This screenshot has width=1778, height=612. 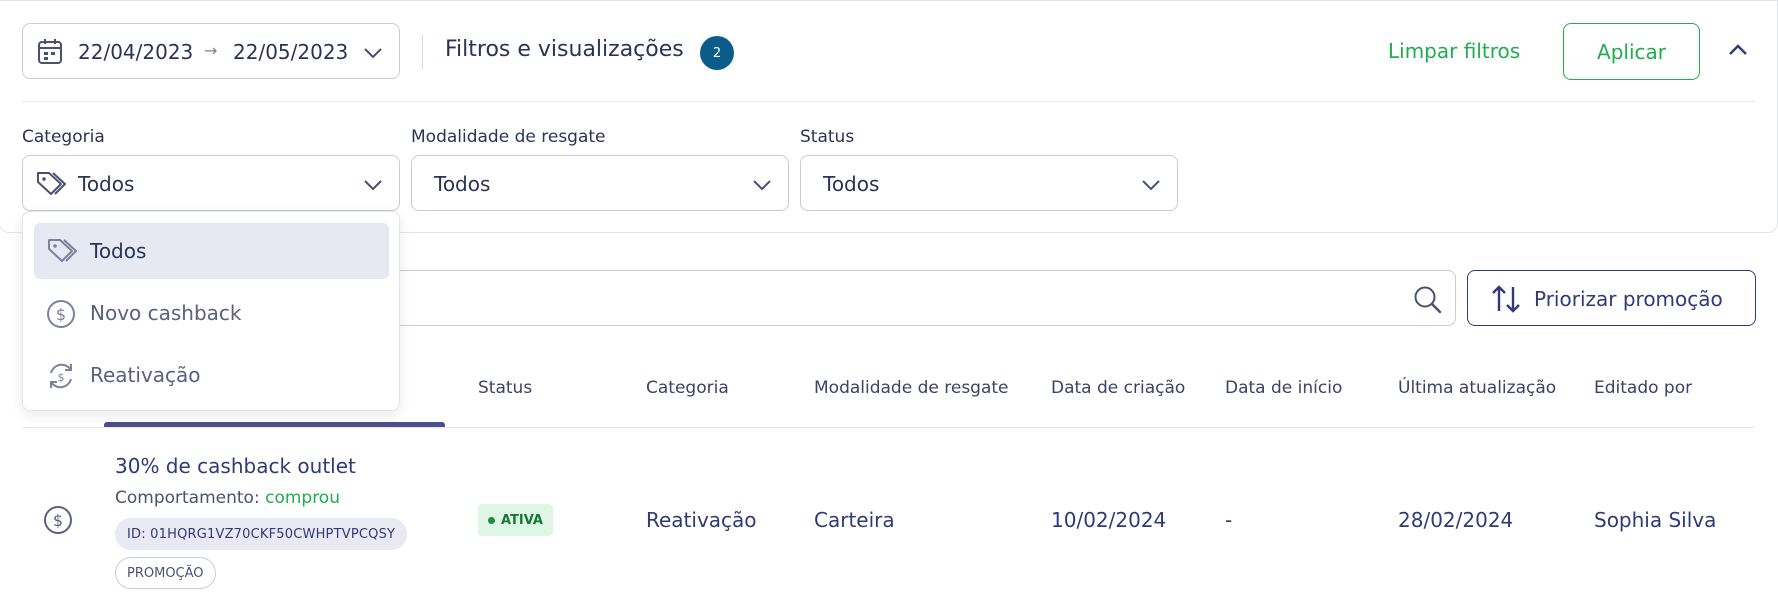 I want to click on category-dropdown-menu: Todos $ Novo cashback $ Reativação, so click(x=211, y=311).